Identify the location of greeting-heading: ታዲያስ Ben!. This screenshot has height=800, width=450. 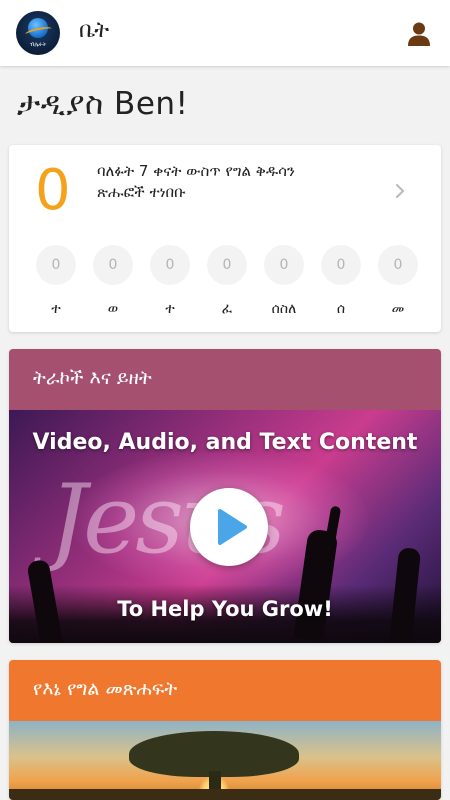
(103, 104).